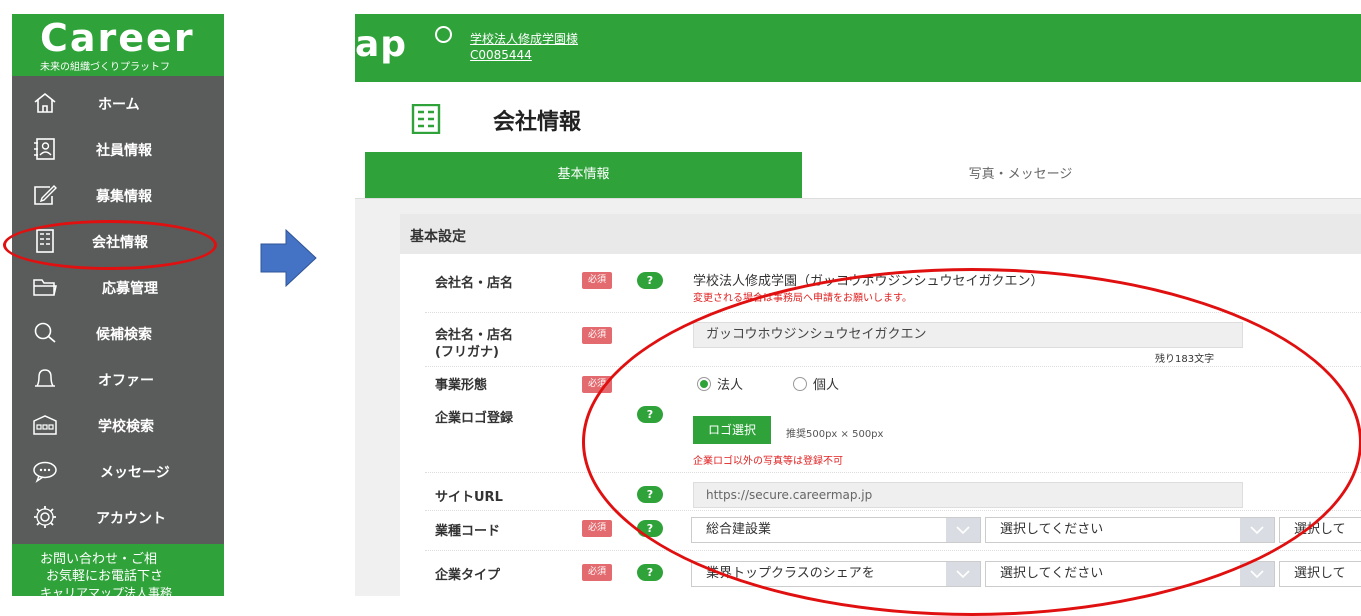 The image size is (1361, 616). Describe the element at coordinates (105, 576) in the screenshot. I see `contact-line: お気軽にお電話下さ` at that location.